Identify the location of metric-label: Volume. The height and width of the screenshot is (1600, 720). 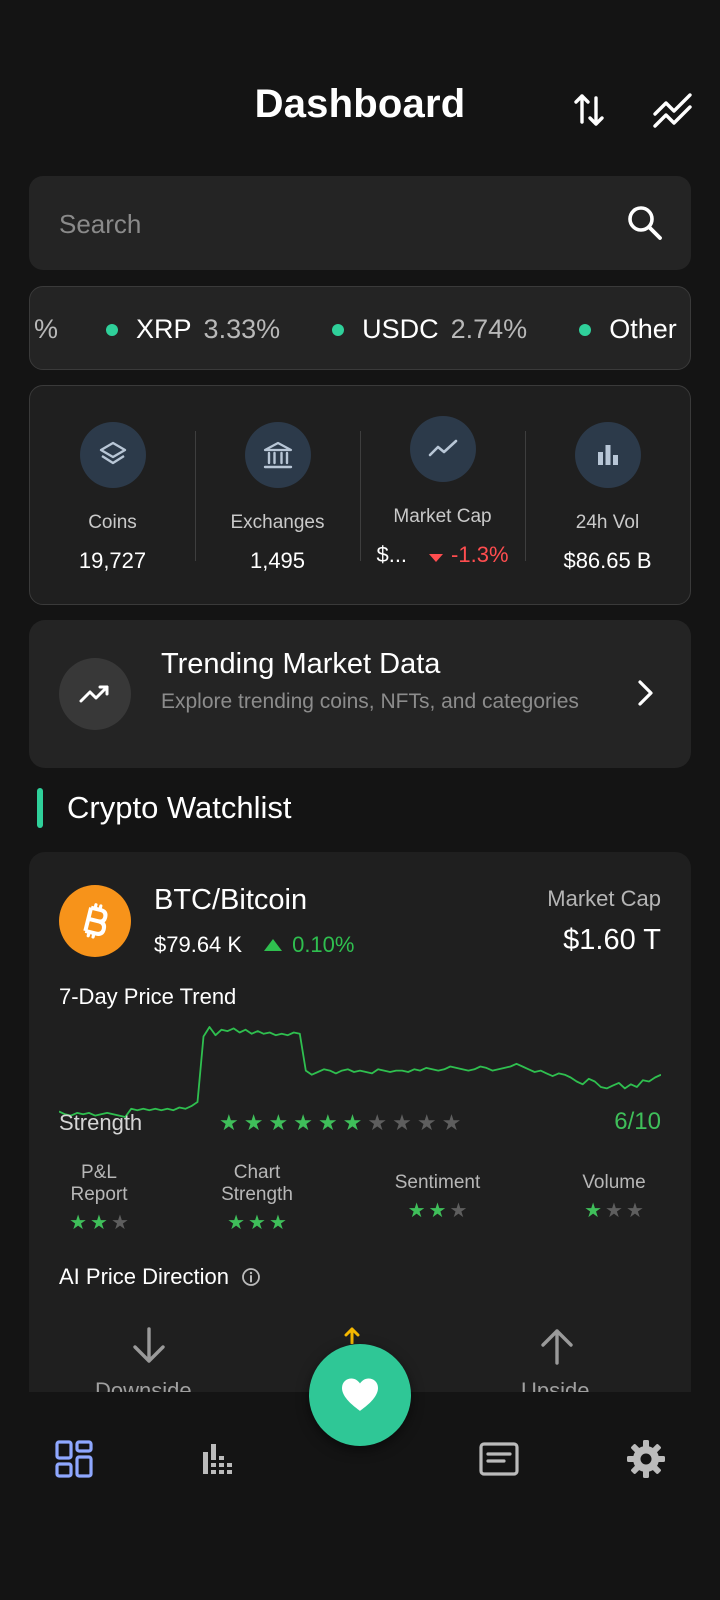
(614, 1182).